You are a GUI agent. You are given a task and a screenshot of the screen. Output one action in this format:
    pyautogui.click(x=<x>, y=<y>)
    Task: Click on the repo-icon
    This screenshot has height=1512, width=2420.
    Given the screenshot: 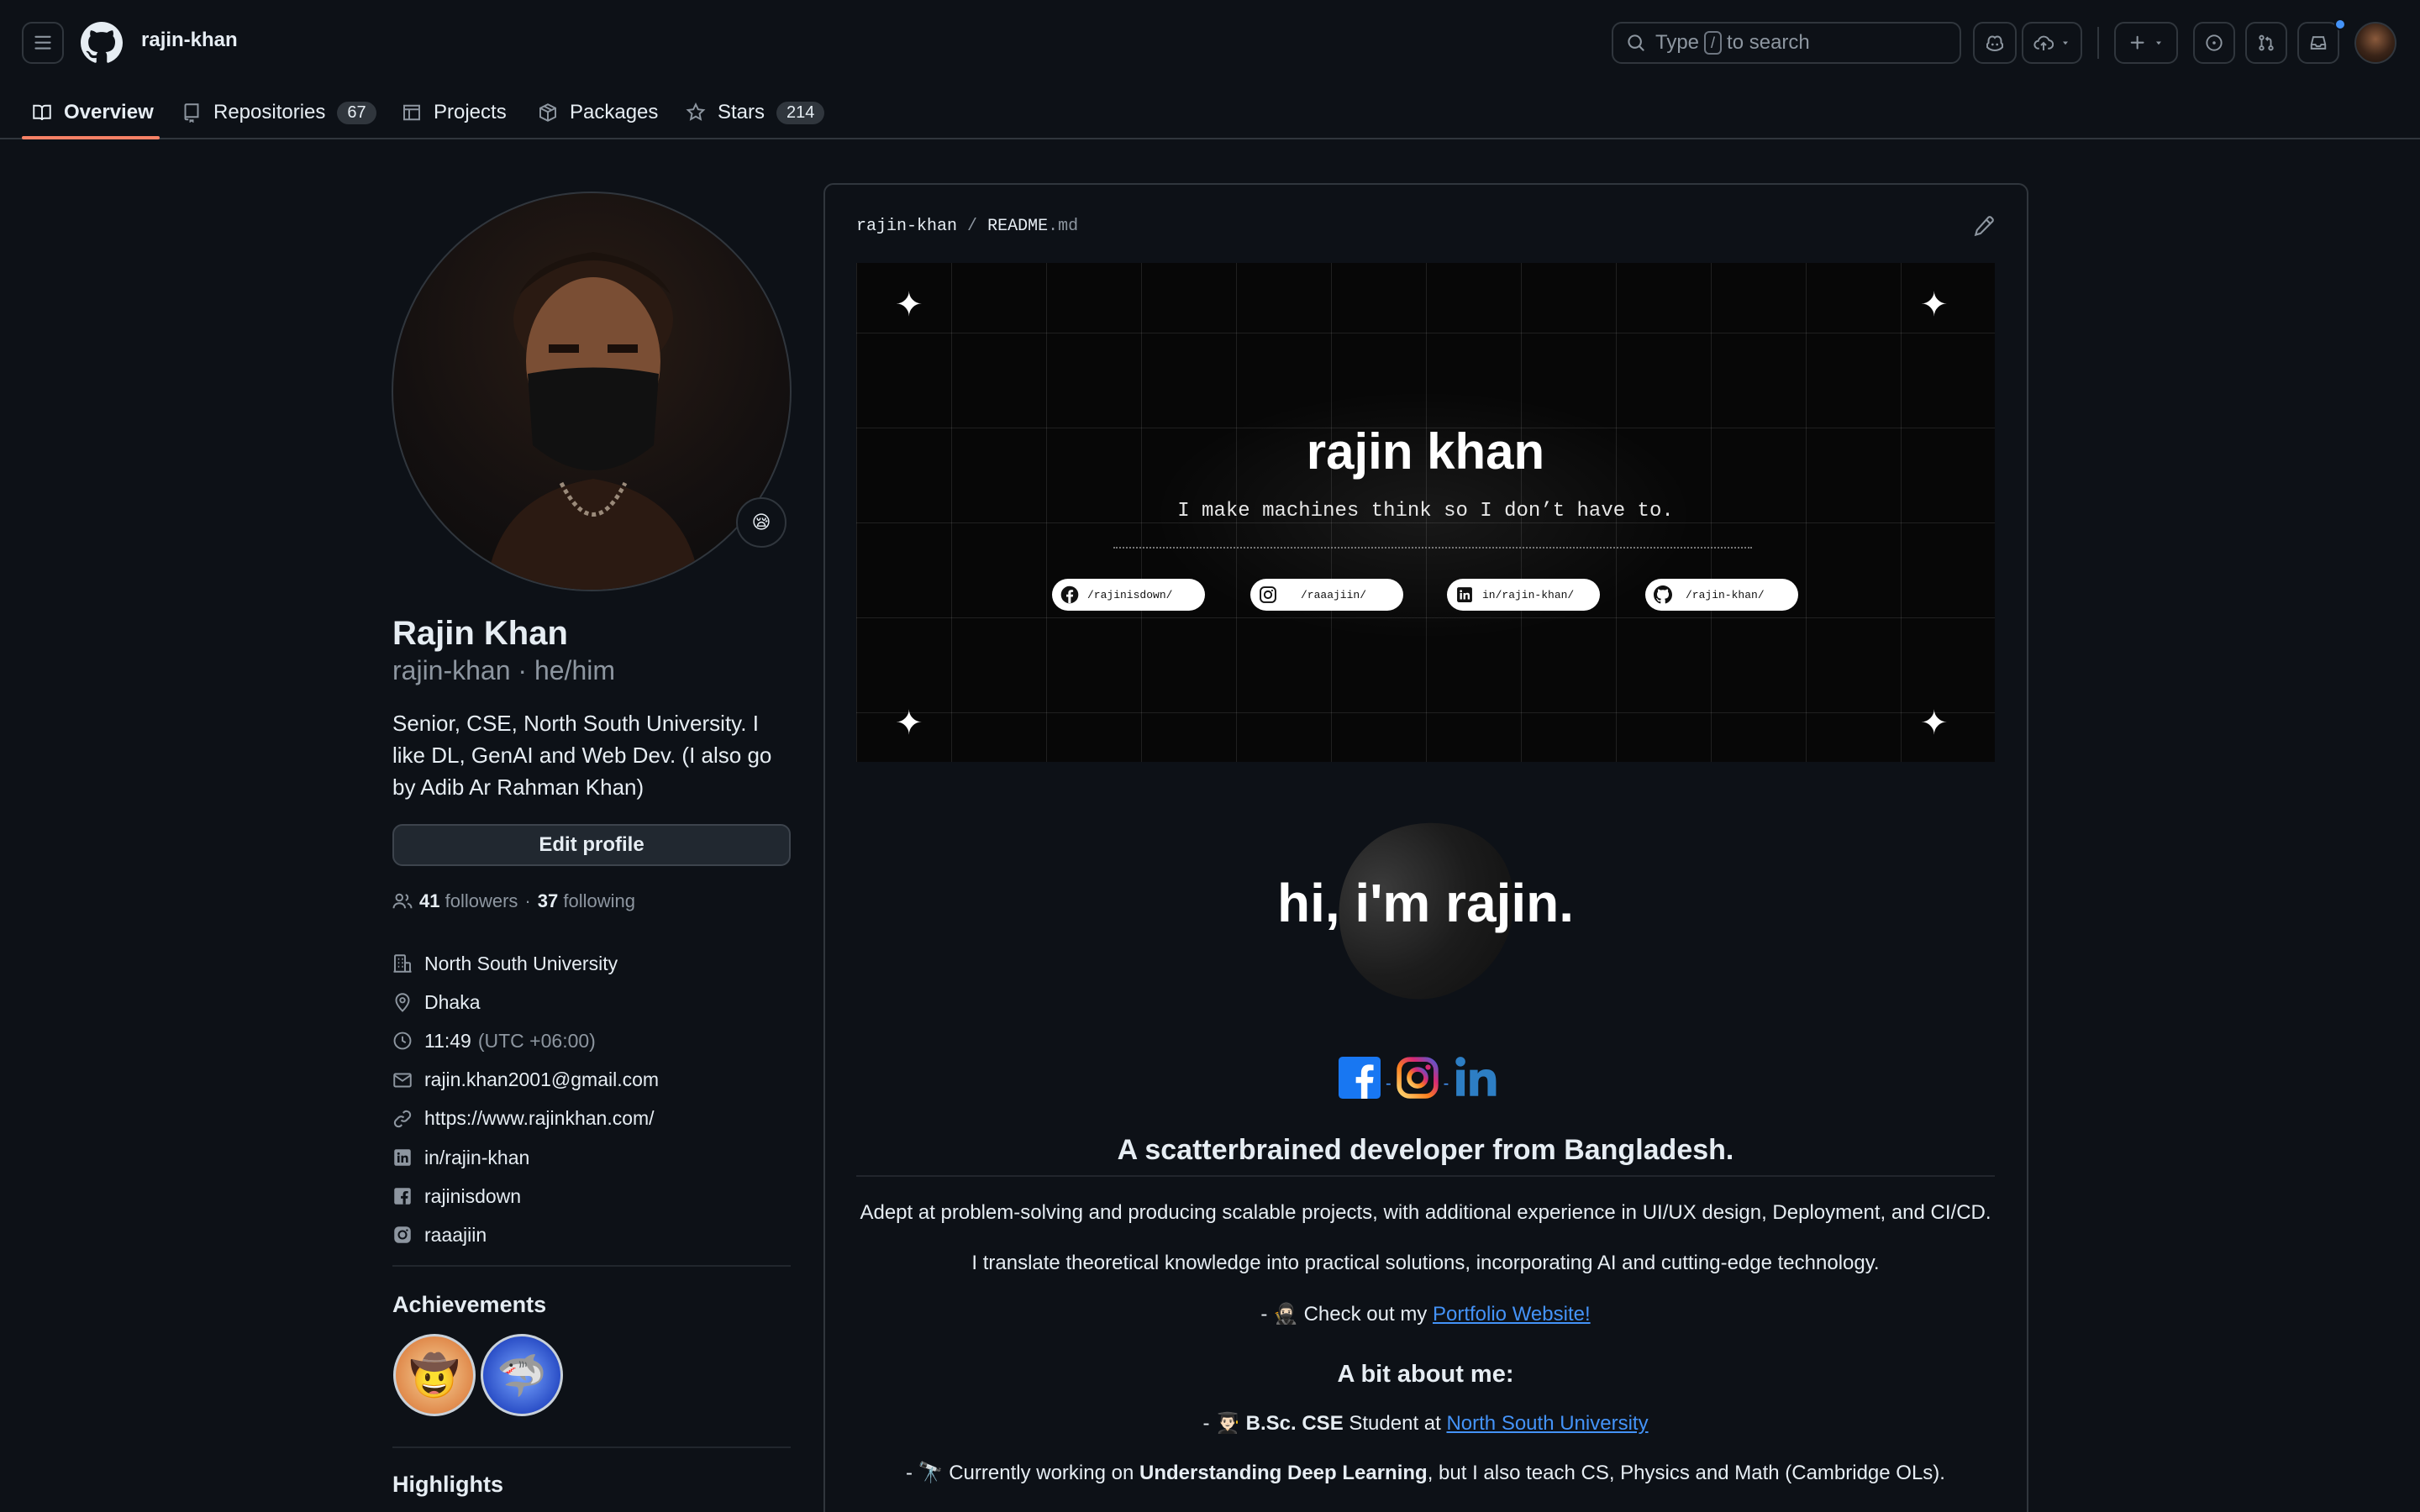 What is the action you would take?
    pyautogui.click(x=192, y=112)
    